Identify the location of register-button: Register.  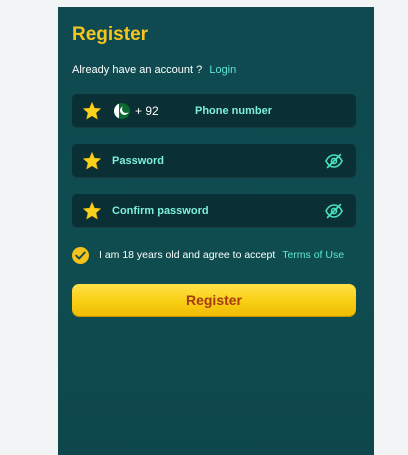
(214, 300).